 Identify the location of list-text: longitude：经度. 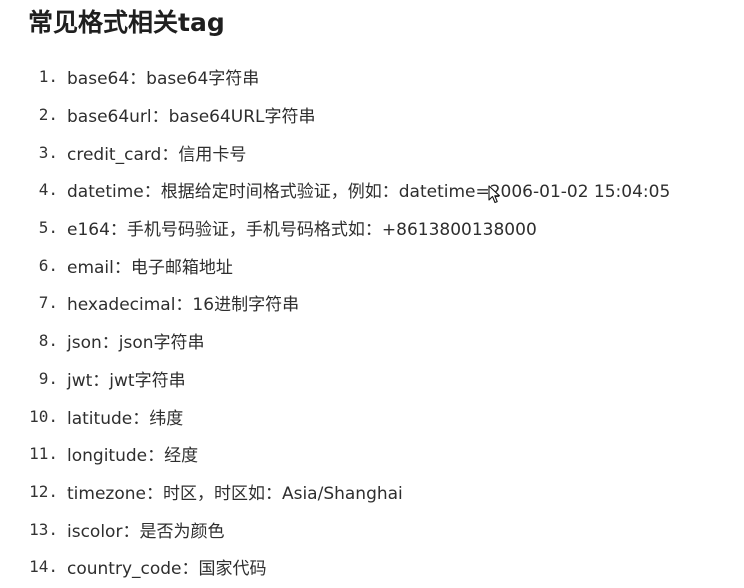
(133, 456).